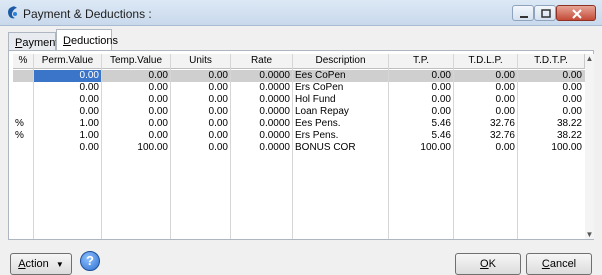 The image size is (602, 275). I want to click on chevron-down-icon: ▼, so click(59, 264).